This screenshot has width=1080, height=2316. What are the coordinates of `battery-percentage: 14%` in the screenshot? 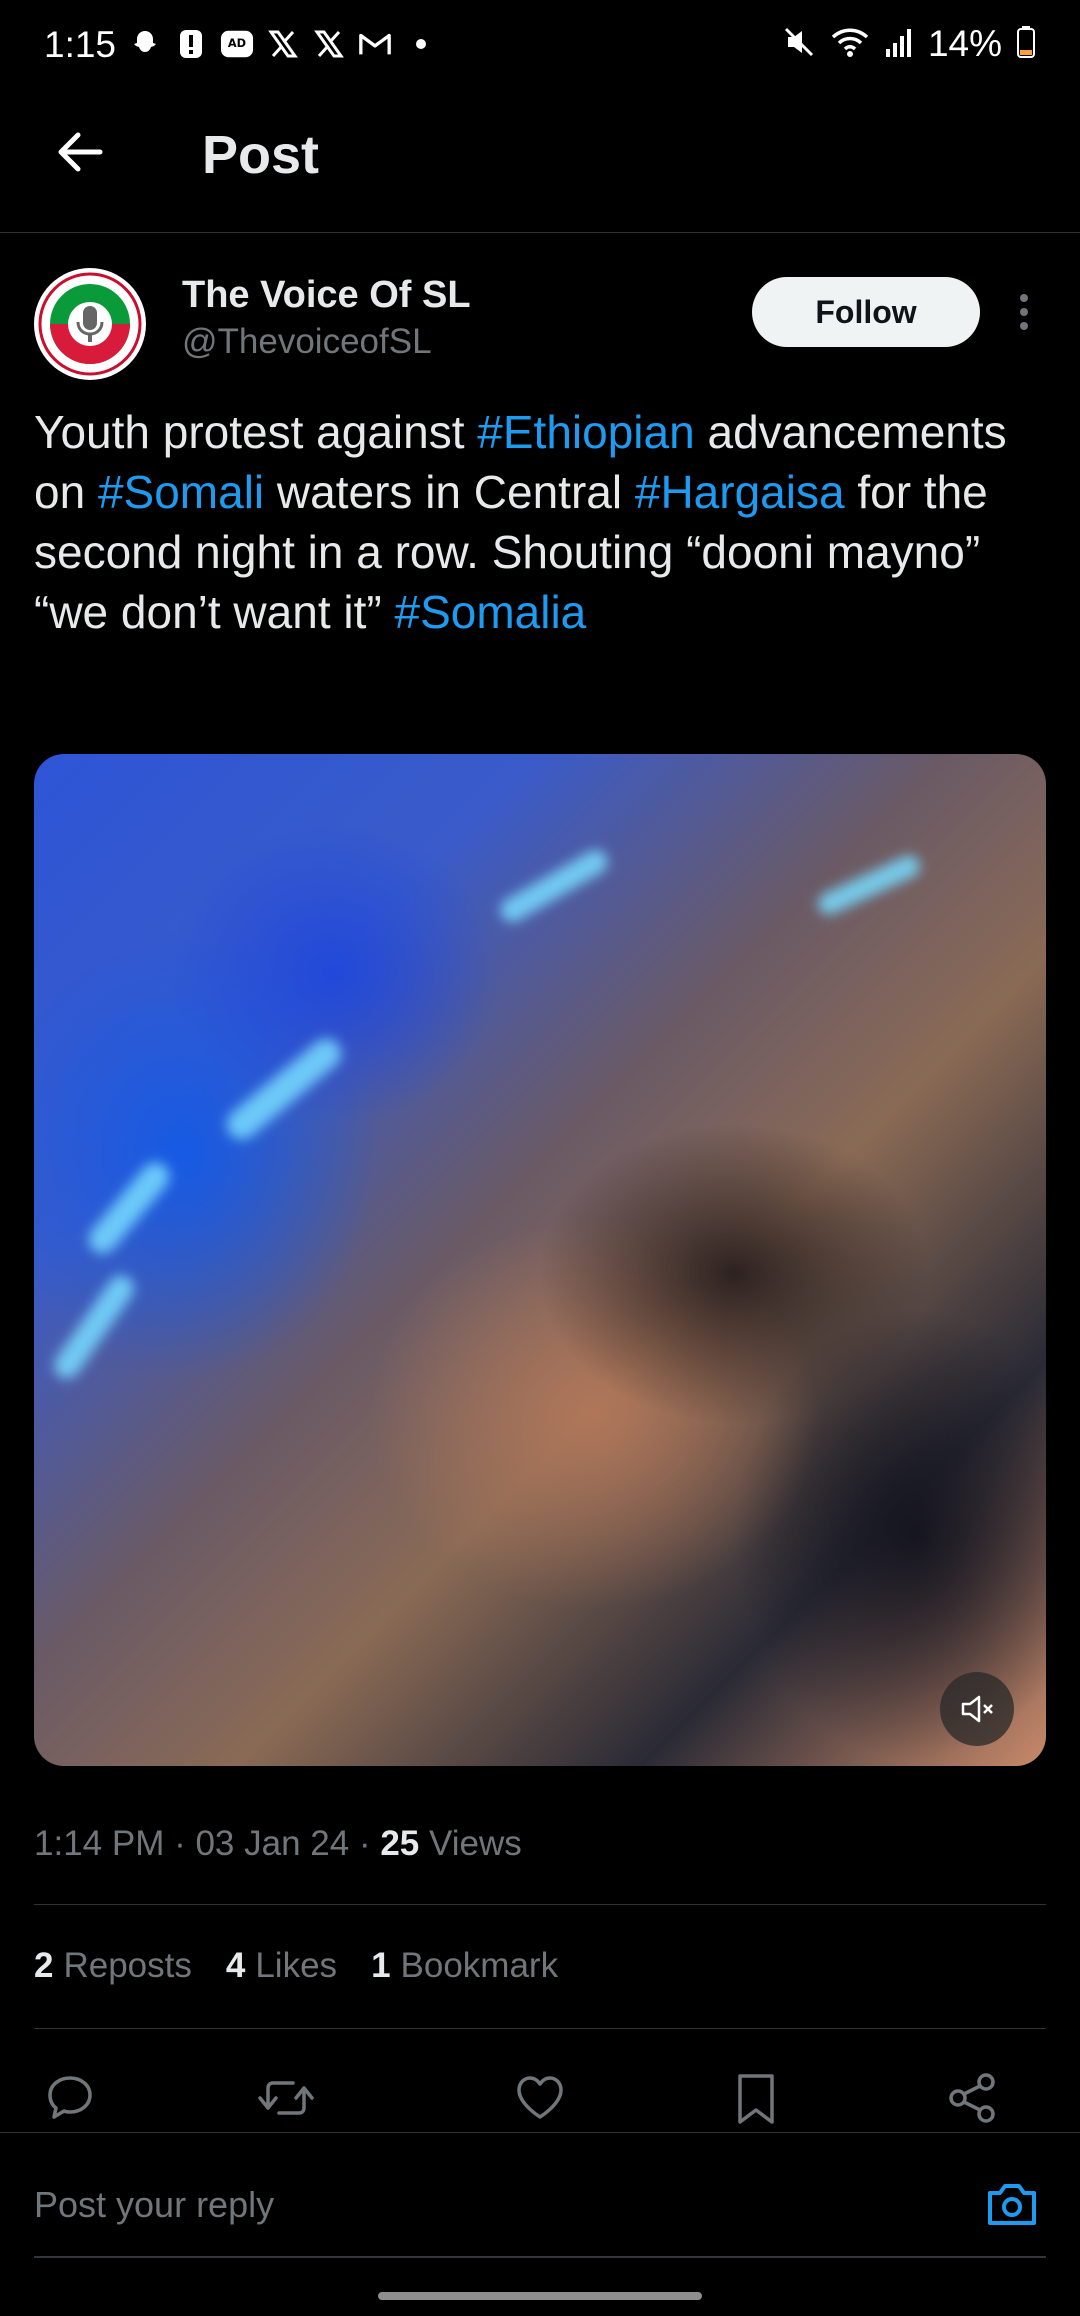 It's located at (964, 43).